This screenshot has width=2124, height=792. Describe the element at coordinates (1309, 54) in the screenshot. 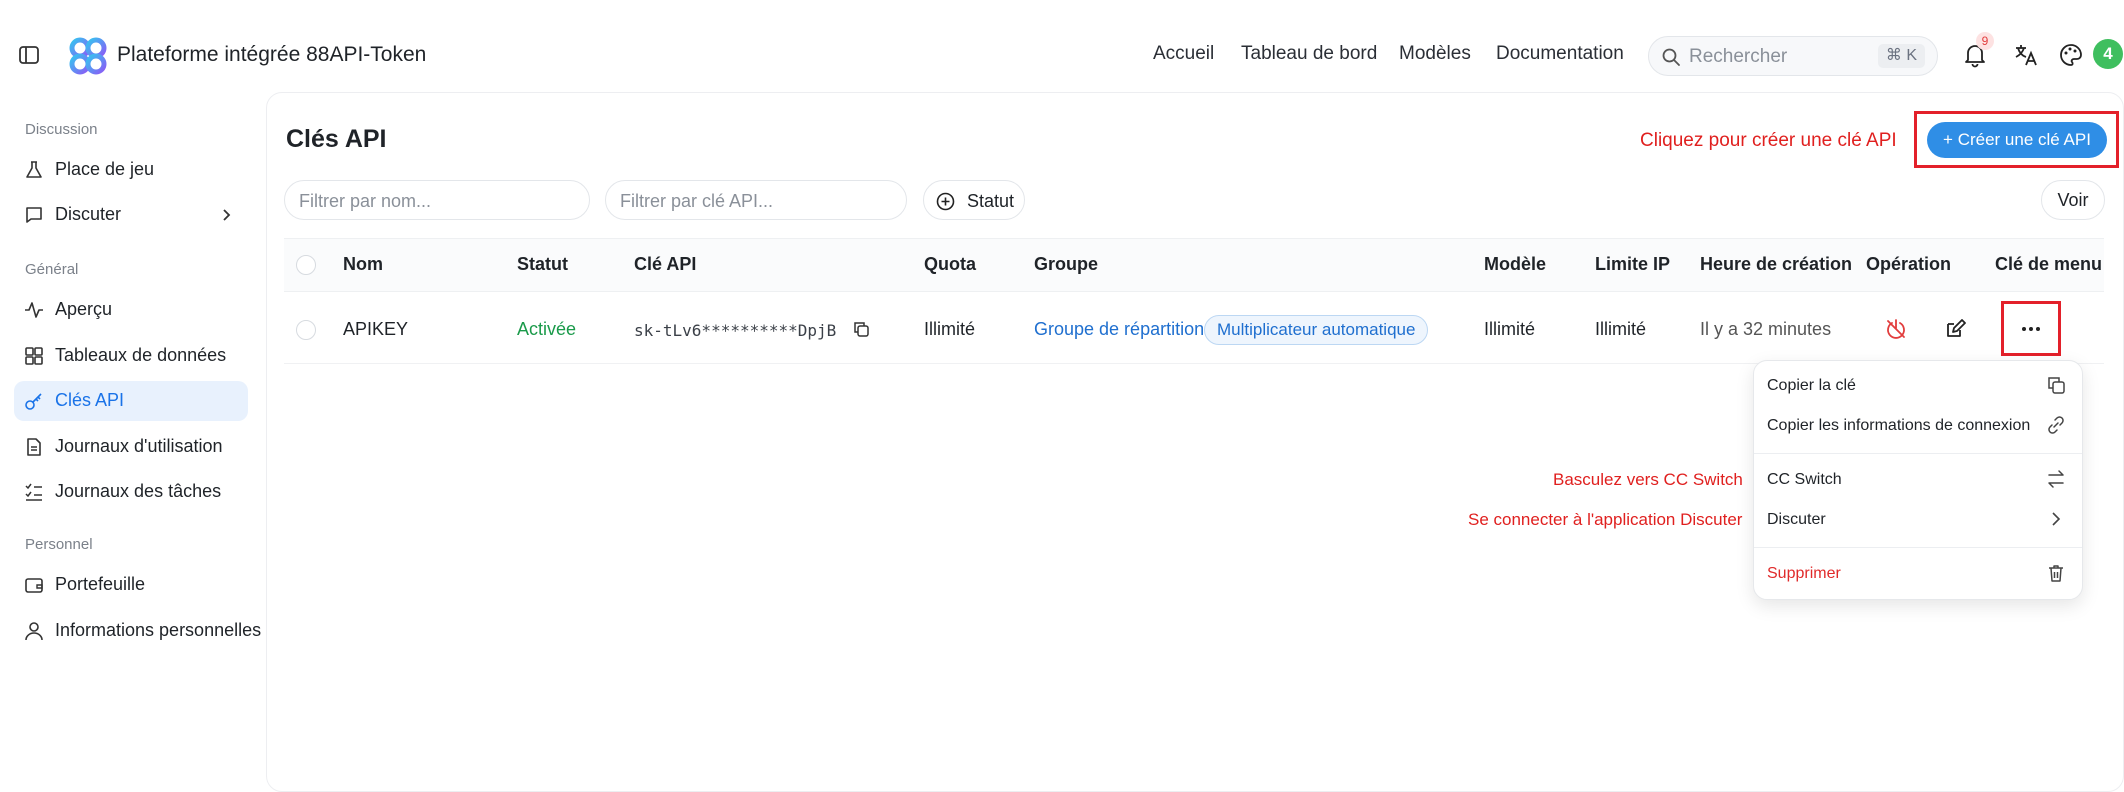

I see `nav-tableau-de-bord: Tableau de bord` at that location.